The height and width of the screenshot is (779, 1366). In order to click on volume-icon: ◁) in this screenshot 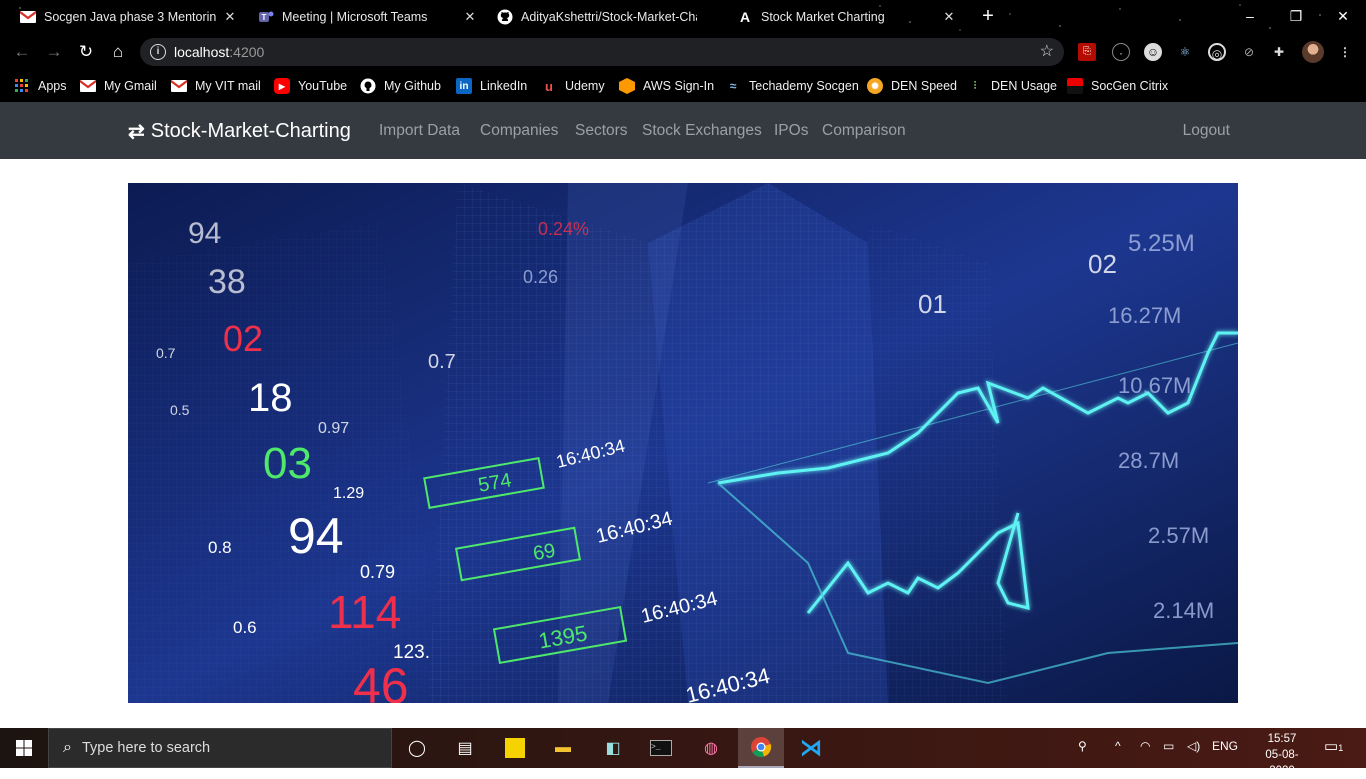, I will do `click(1193, 746)`.